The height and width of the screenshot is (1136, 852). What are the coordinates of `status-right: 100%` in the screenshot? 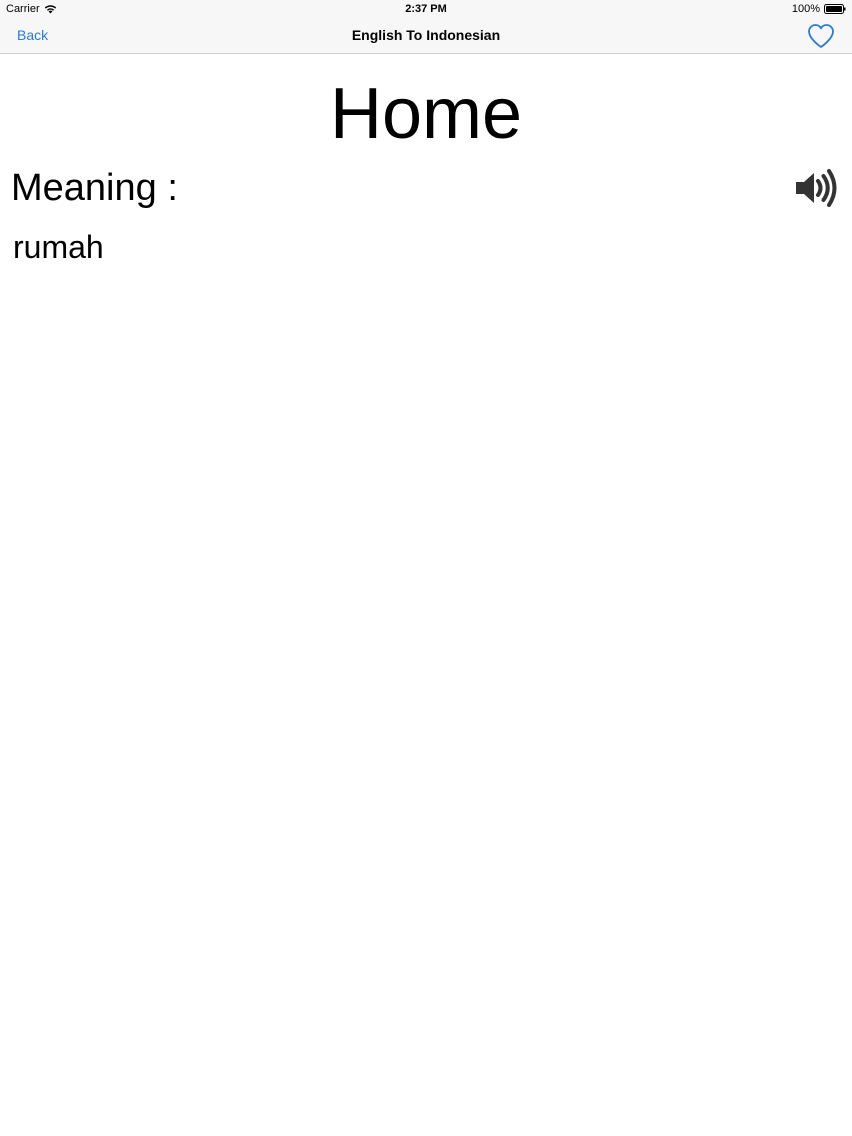 It's located at (819, 9).